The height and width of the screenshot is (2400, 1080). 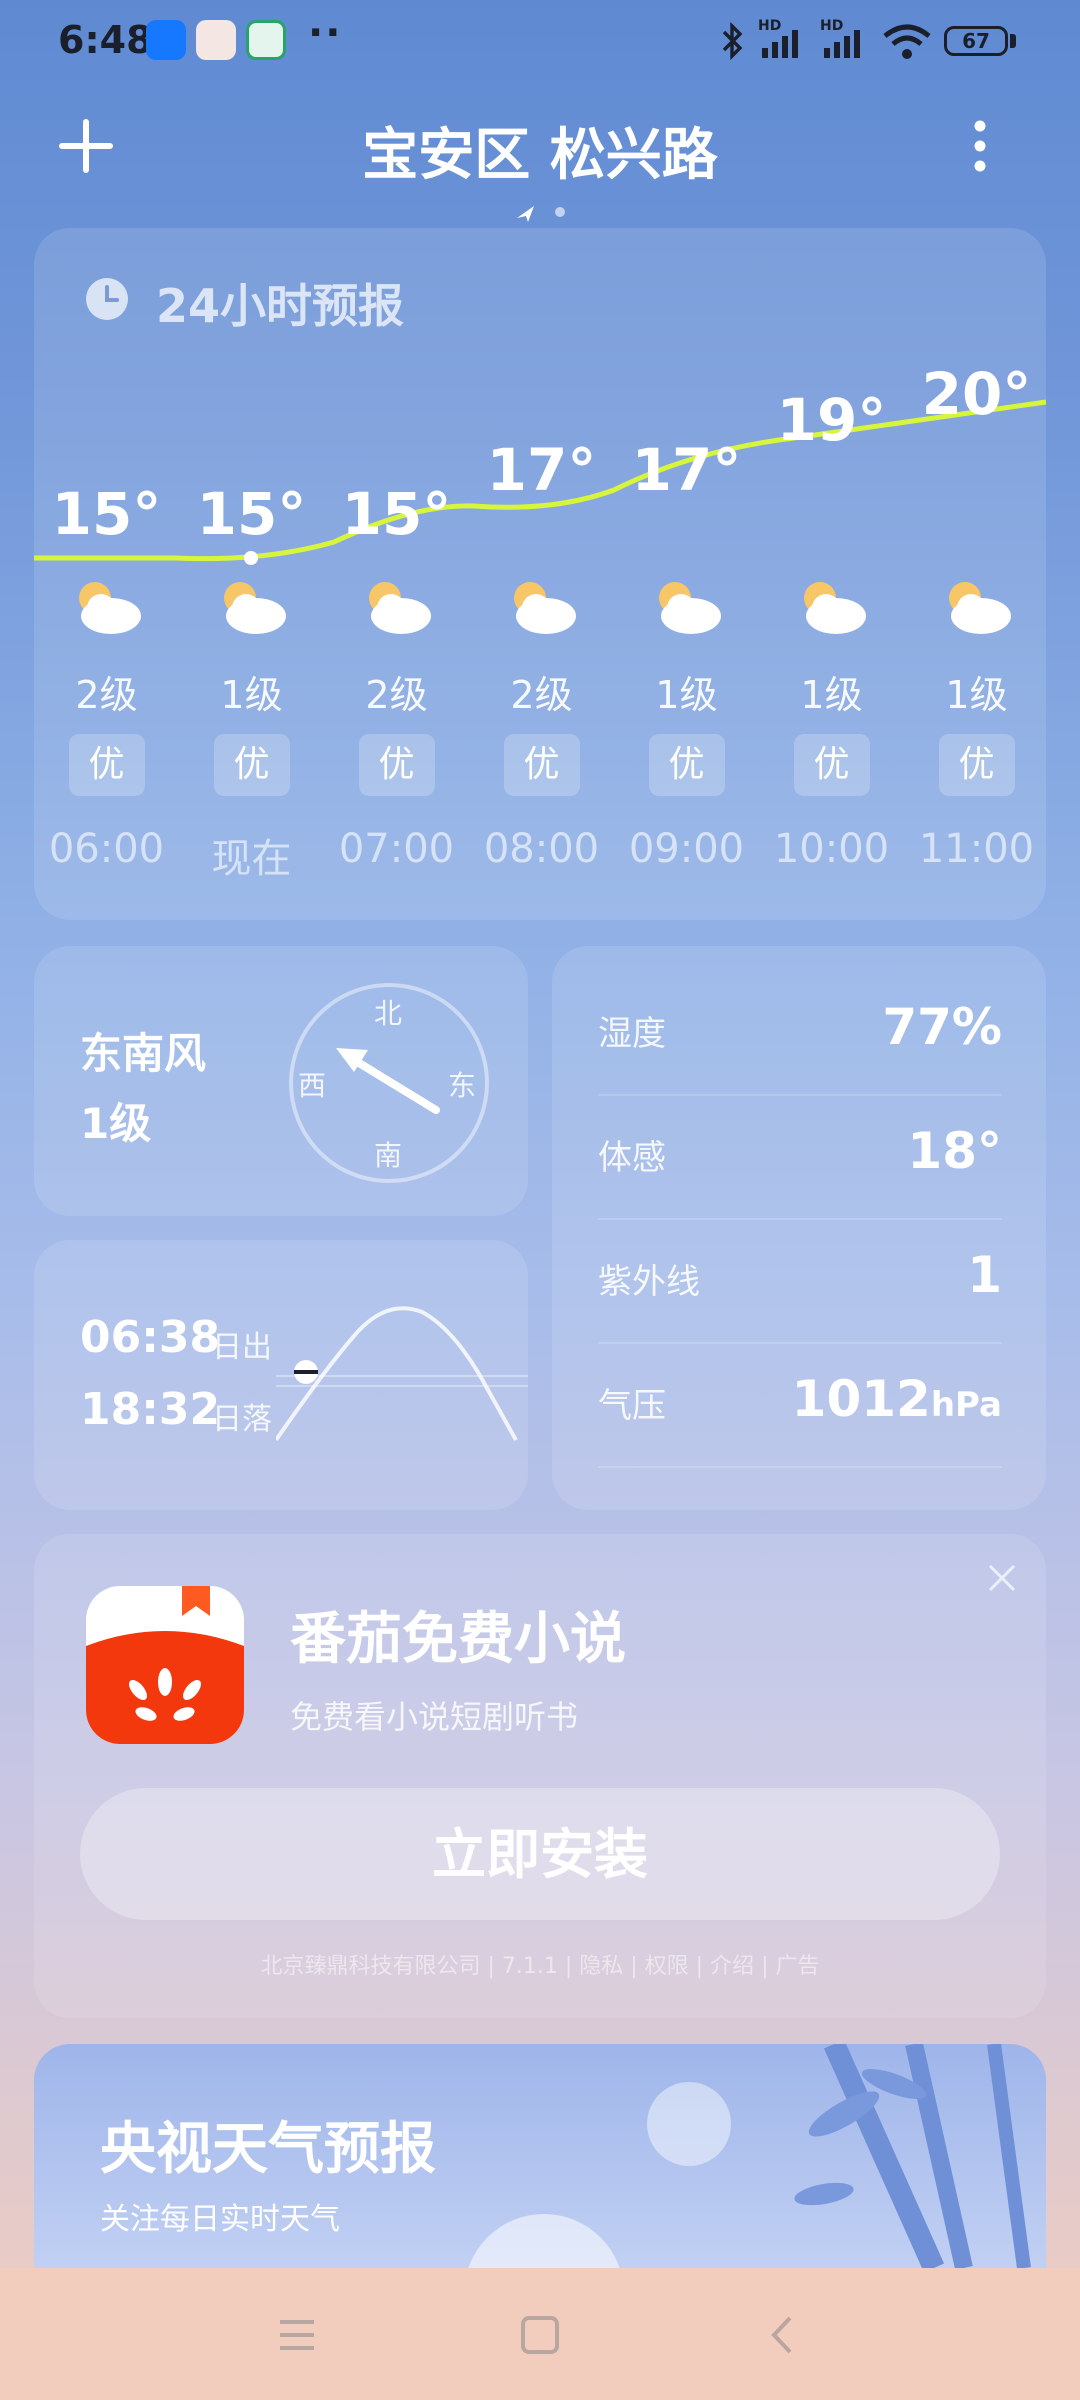 I want to click on detail-number: 18°, so click(x=954, y=1151).